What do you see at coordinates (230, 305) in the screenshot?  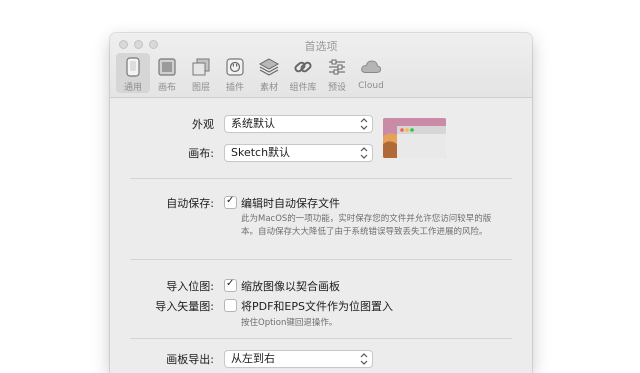 I see `import-vector-checkbox` at bounding box center [230, 305].